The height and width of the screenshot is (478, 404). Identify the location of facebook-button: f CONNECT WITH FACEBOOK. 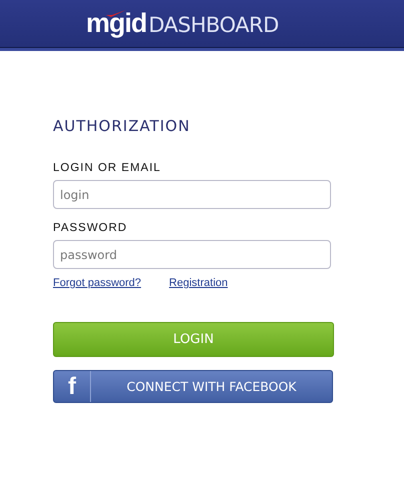
(193, 386).